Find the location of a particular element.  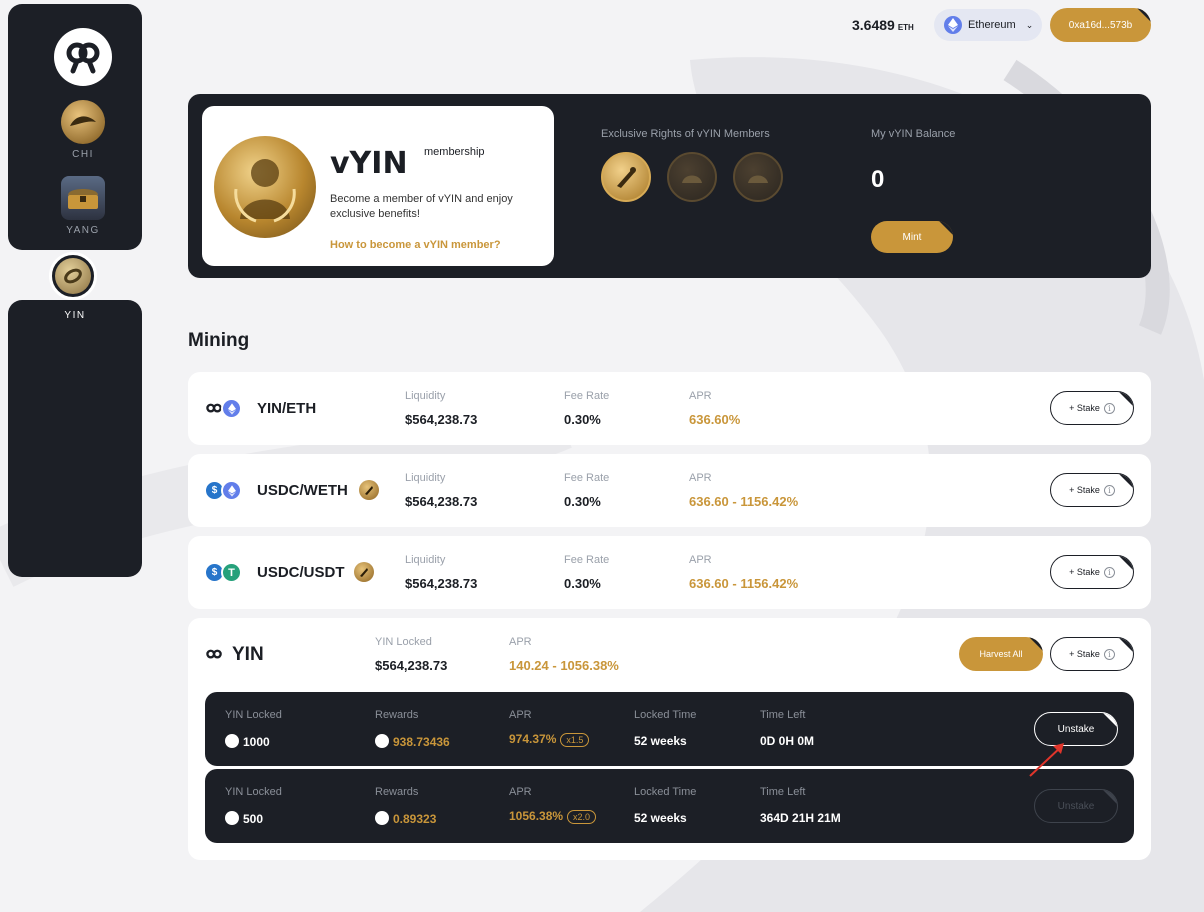

time-left-value: 0D 0H 0M is located at coordinates (787, 741).